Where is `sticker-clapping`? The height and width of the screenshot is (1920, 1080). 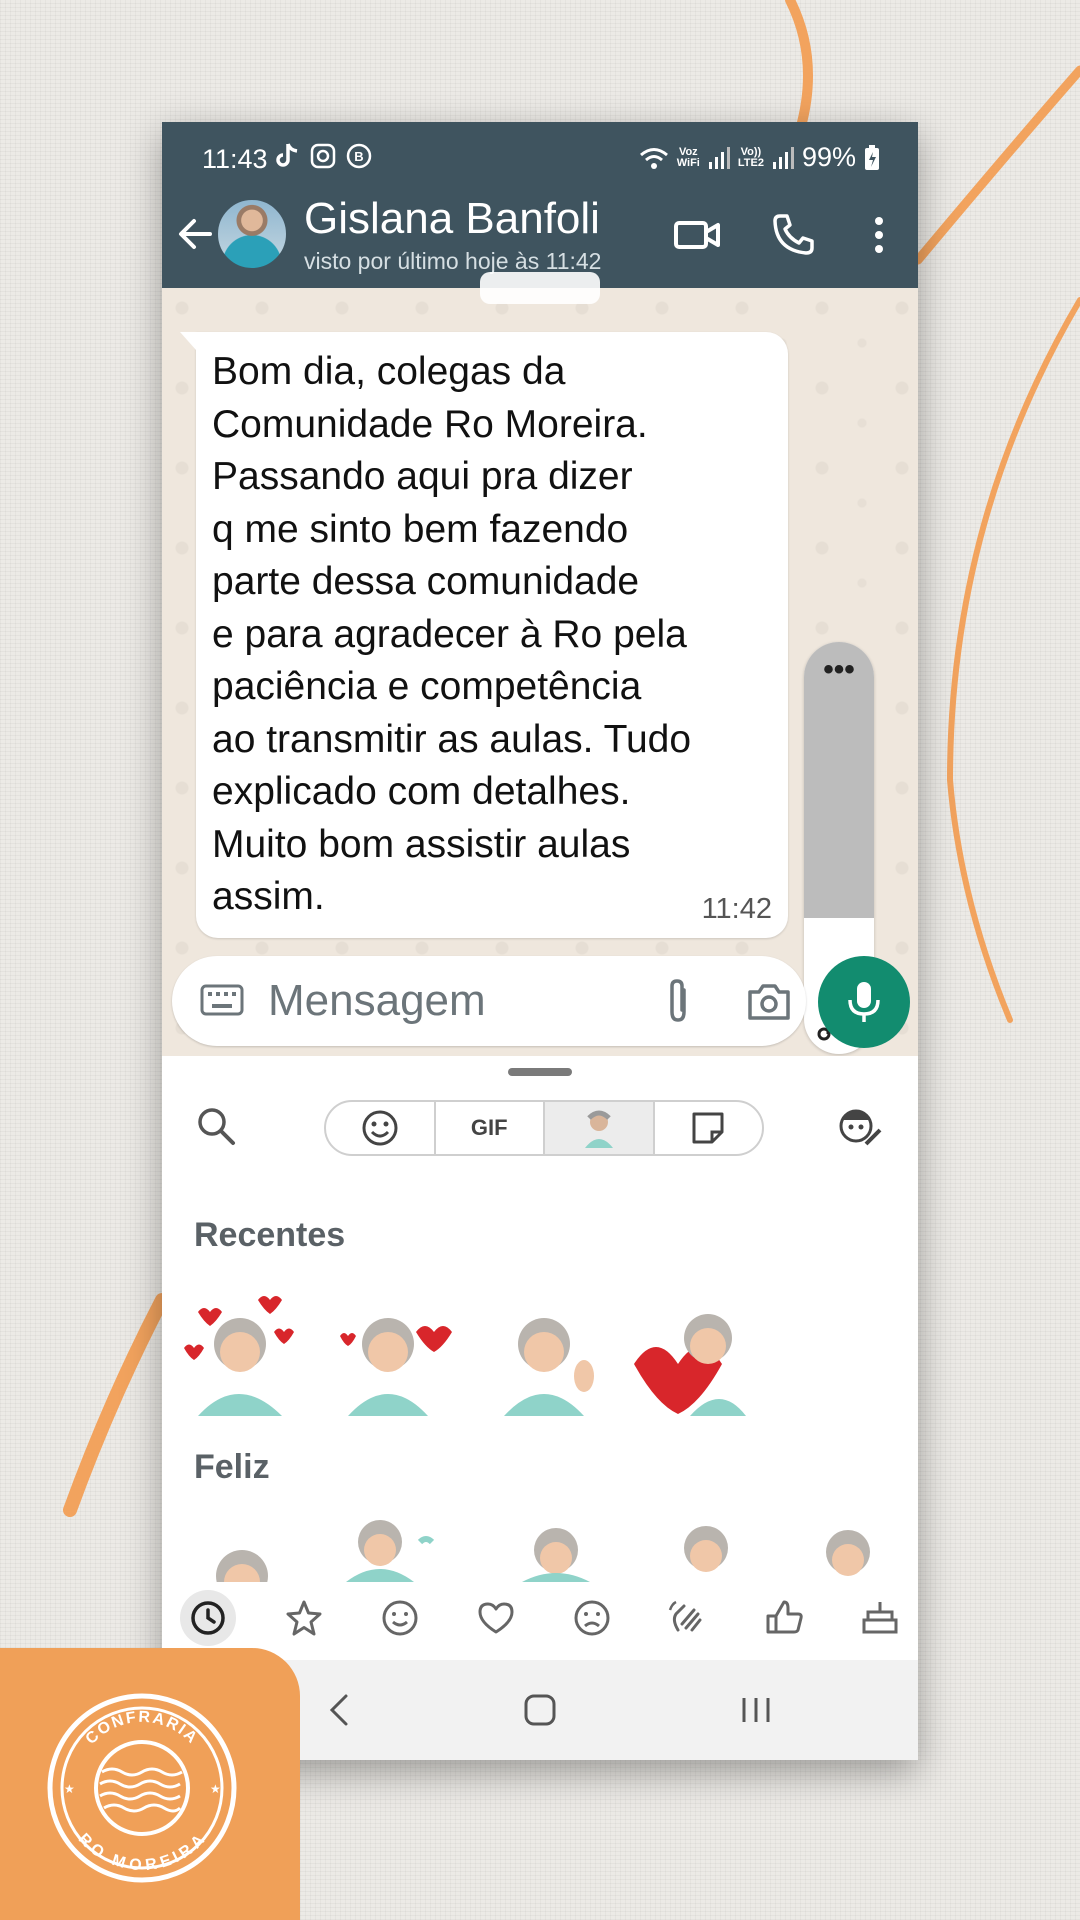
sticker-clapping is located at coordinates (552, 1354).